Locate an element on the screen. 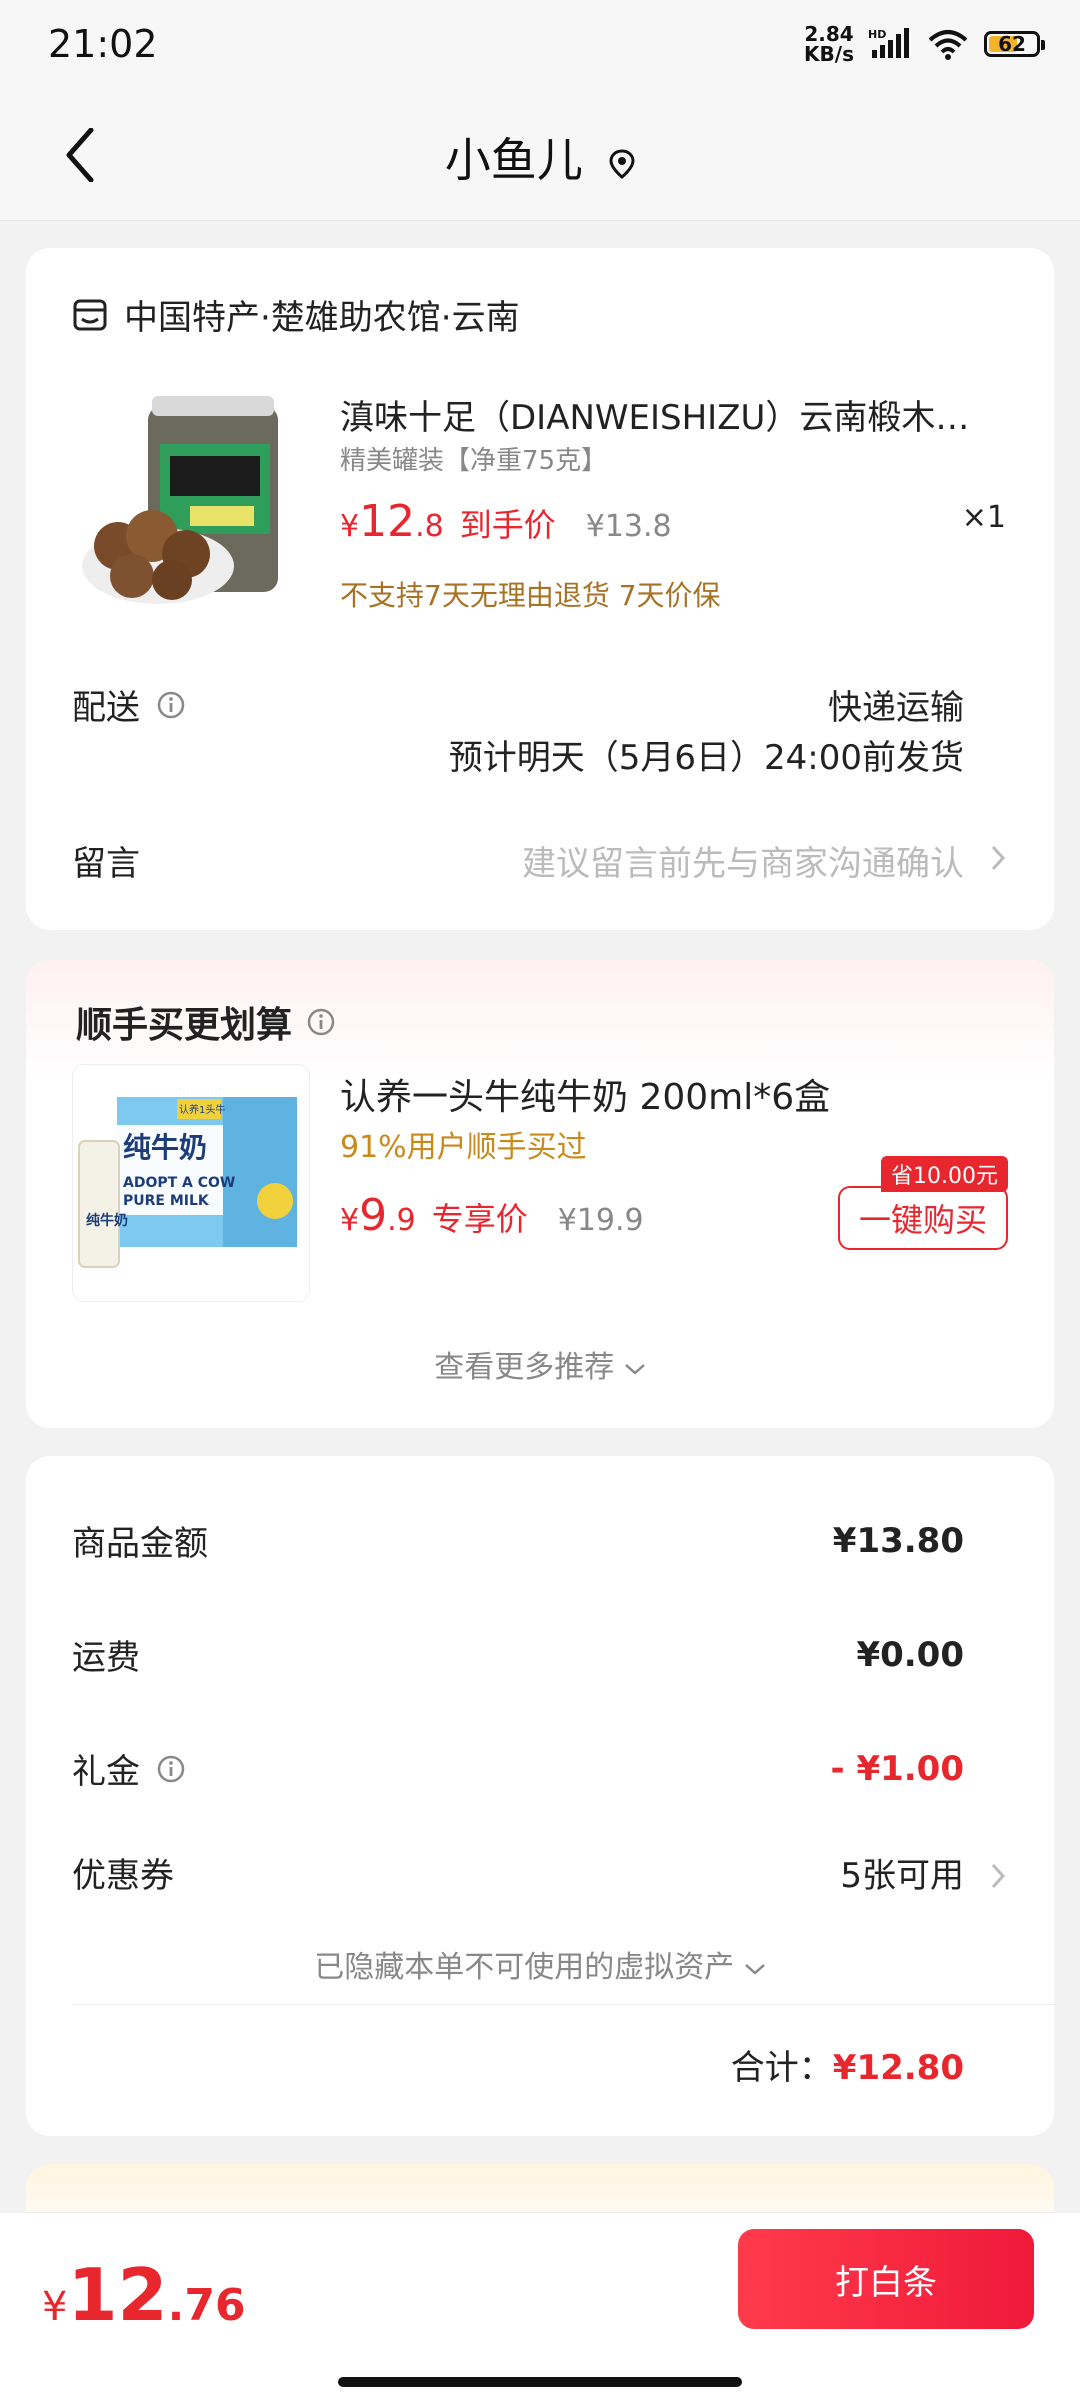 The height and width of the screenshot is (2401, 1080). message-input: 建议留言前先与商家沟通确认 is located at coordinates (743, 860).